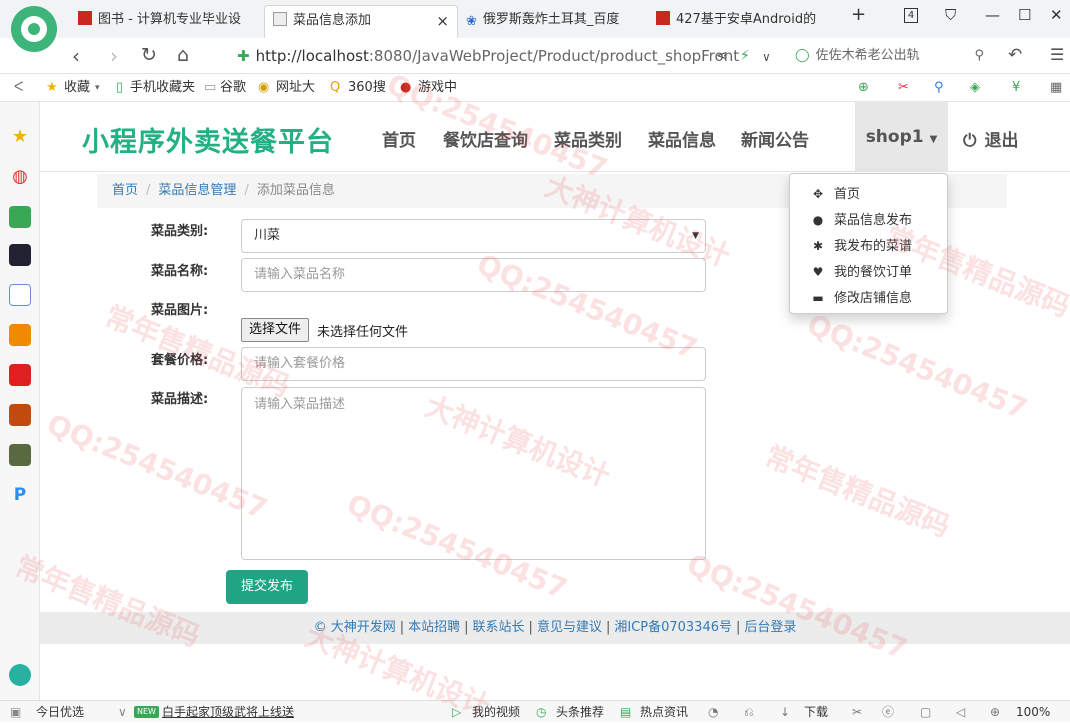  What do you see at coordinates (20, 295) in the screenshot?
I see `doc-icon` at bounding box center [20, 295].